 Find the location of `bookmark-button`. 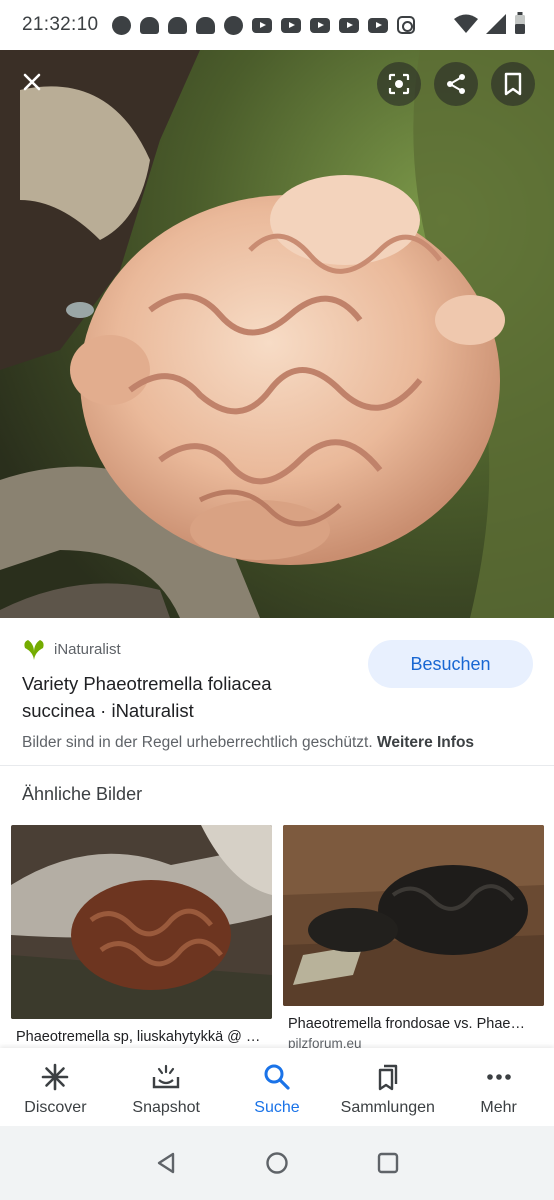

bookmark-button is located at coordinates (513, 84).